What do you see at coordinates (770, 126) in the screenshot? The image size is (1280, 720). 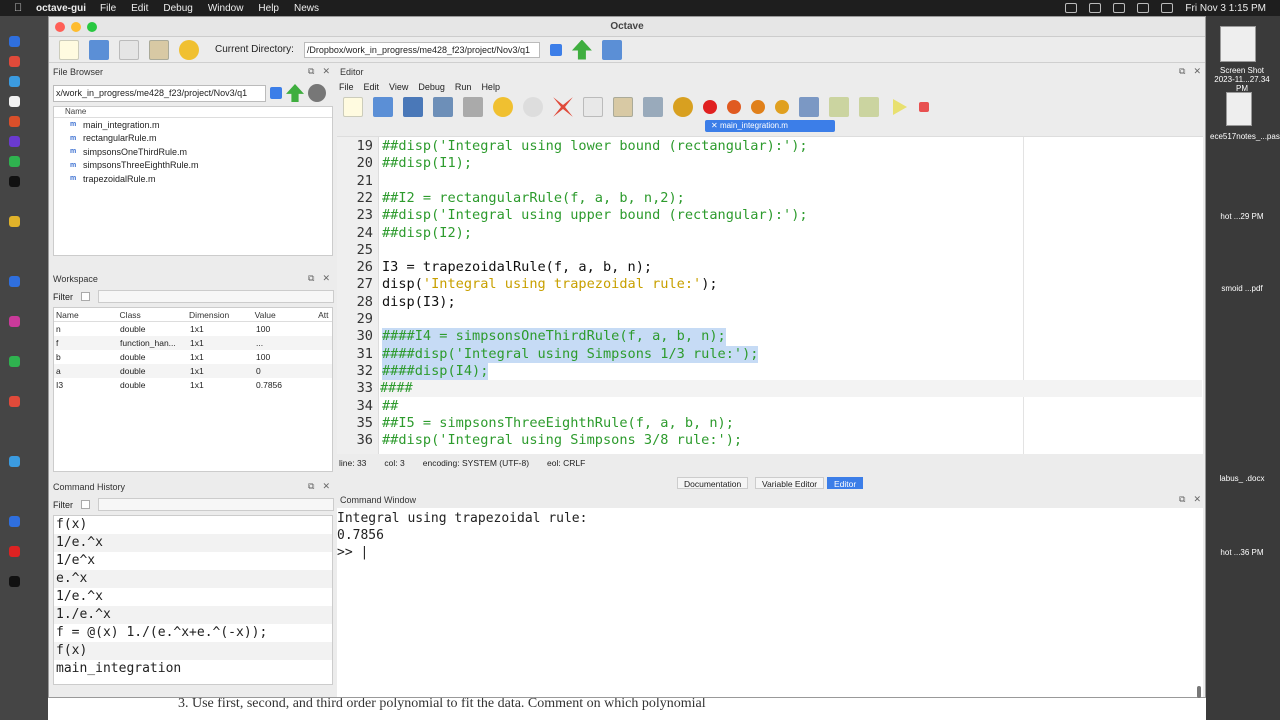 I see `tab-main-integration: ✕ main_integration.m` at bounding box center [770, 126].